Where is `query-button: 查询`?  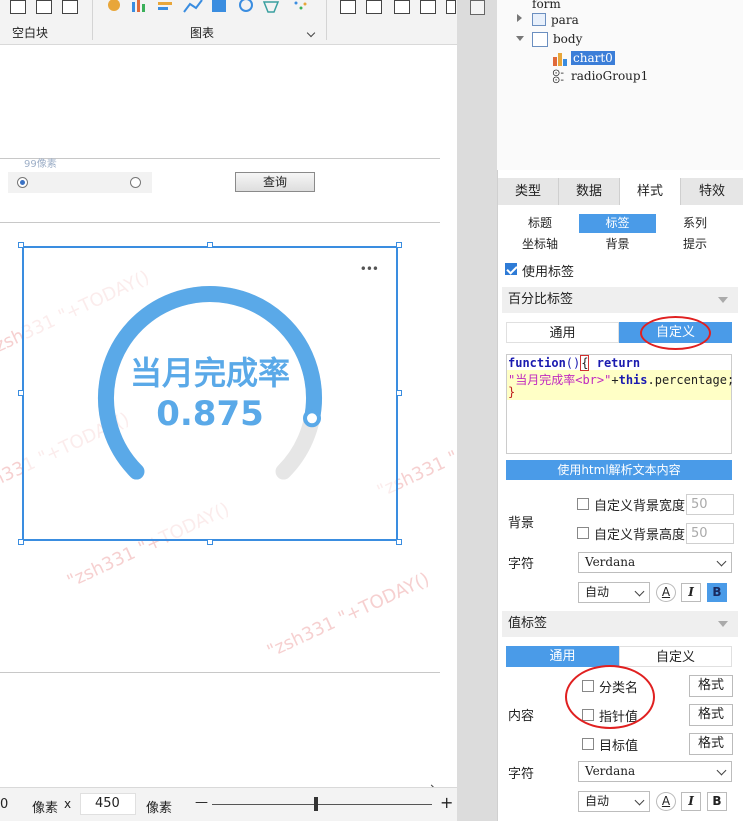 query-button: 查询 is located at coordinates (275, 182).